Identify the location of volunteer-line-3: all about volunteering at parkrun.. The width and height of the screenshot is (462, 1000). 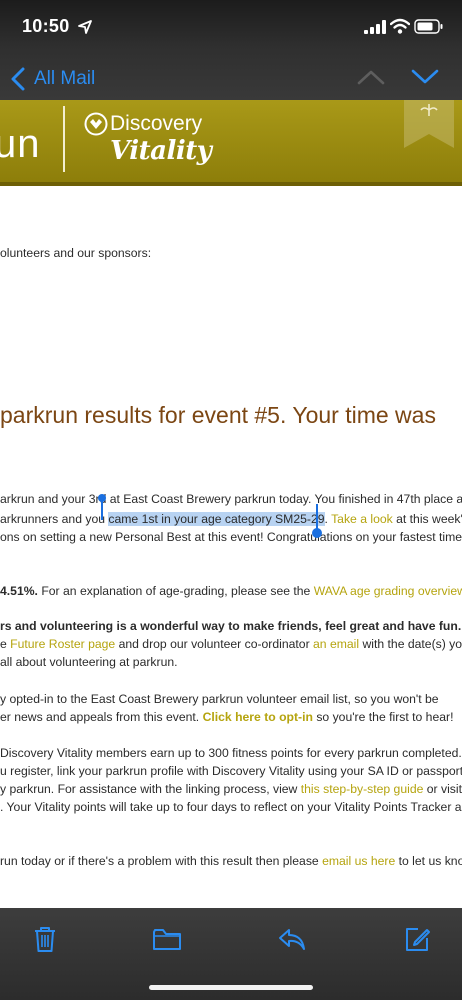
(89, 662).